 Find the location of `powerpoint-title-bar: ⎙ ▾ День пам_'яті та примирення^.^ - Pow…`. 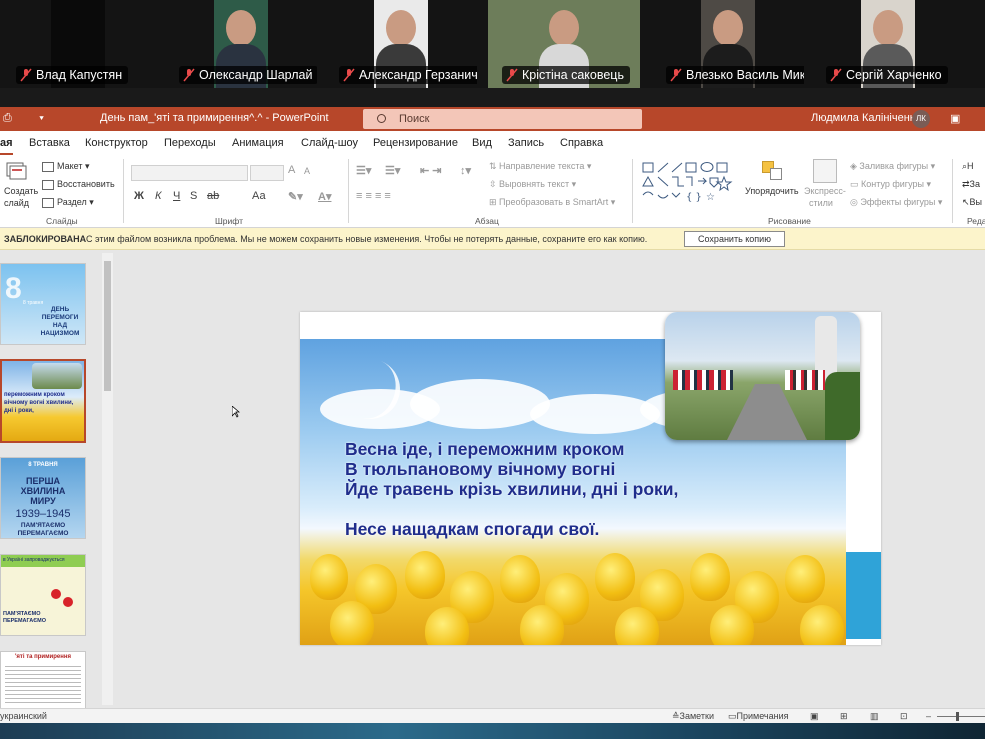

powerpoint-title-bar: ⎙ ▾ День пам_'яті та примирення^.^ - Pow… is located at coordinates (492, 119).